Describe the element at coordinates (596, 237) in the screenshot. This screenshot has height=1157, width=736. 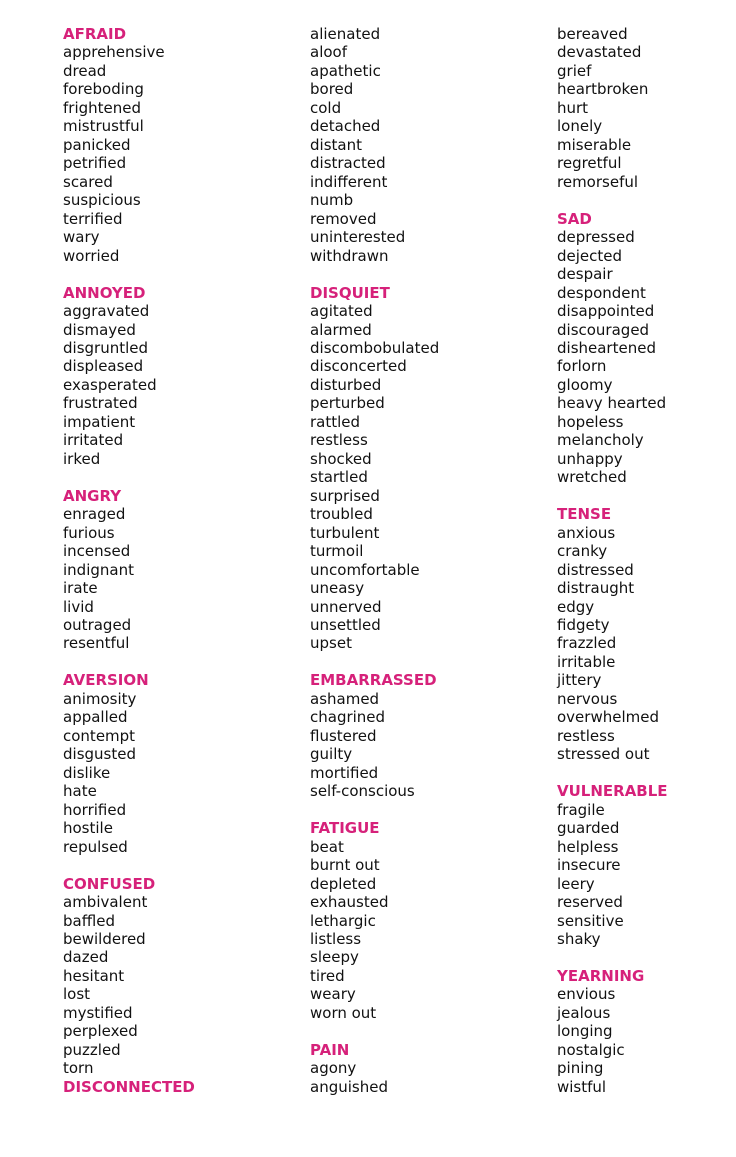
I see `feeling-word: depressed` at that location.